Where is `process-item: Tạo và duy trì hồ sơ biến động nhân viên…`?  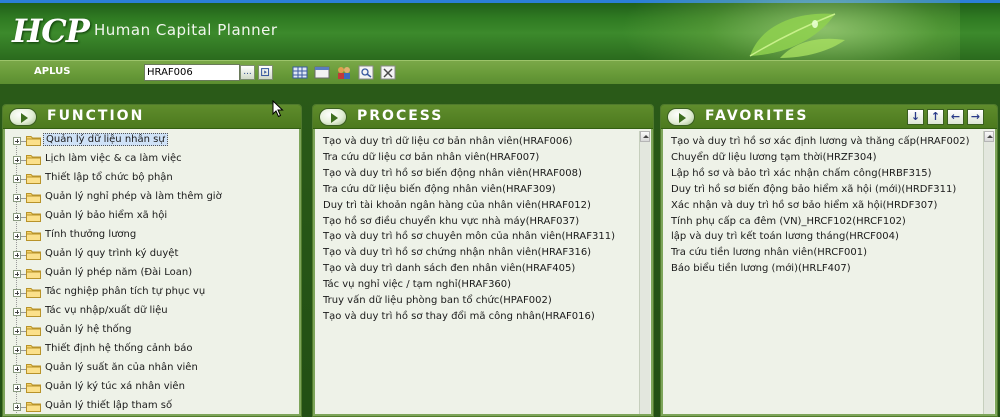
process-item: Tạo và duy trì hồ sơ biến động nhân viên… is located at coordinates (452, 173).